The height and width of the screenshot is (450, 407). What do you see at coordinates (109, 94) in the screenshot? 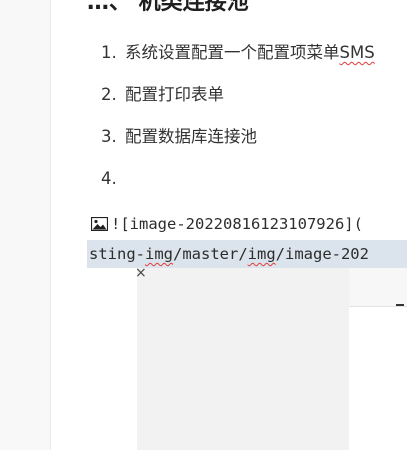
I see `list-number: 2.` at bounding box center [109, 94].